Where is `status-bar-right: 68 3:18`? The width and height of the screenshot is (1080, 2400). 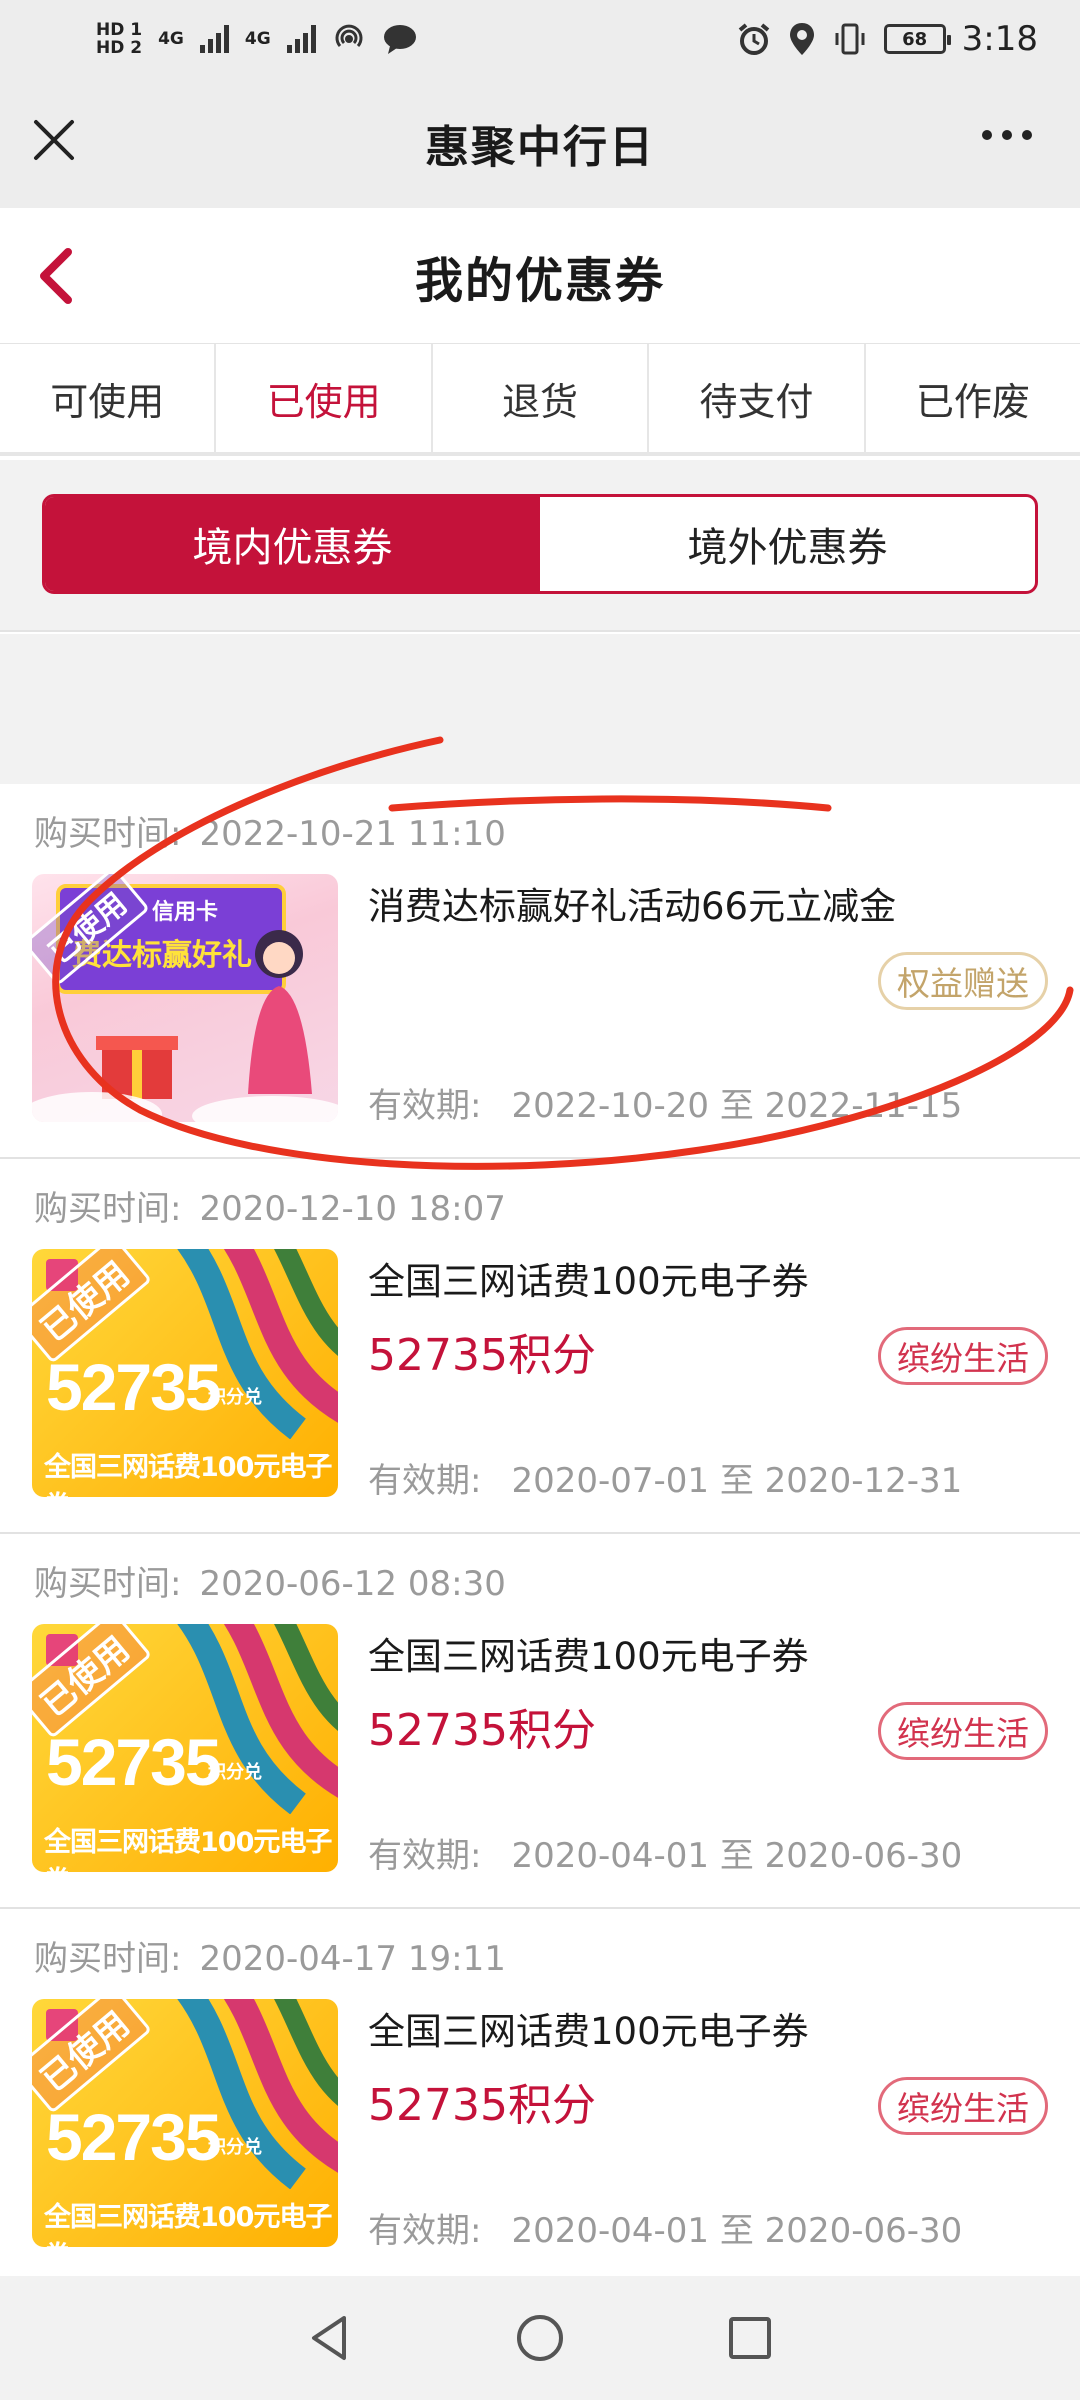 status-bar-right: 68 3:18 is located at coordinates (887, 39).